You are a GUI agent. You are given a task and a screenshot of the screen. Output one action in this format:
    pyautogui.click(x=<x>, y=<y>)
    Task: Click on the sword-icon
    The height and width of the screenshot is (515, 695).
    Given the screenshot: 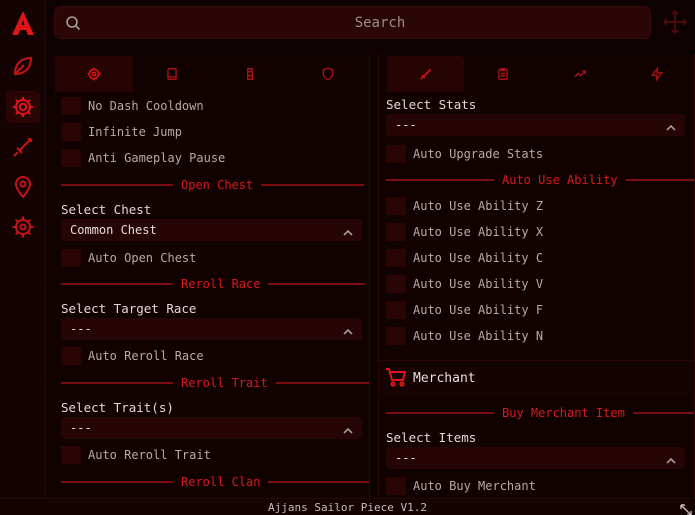 What is the action you would take?
    pyautogui.click(x=23, y=147)
    